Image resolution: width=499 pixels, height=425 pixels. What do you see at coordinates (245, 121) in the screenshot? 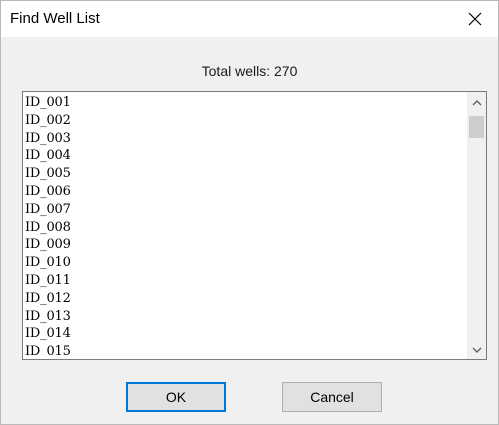
I see `list-item: ID_002` at bounding box center [245, 121].